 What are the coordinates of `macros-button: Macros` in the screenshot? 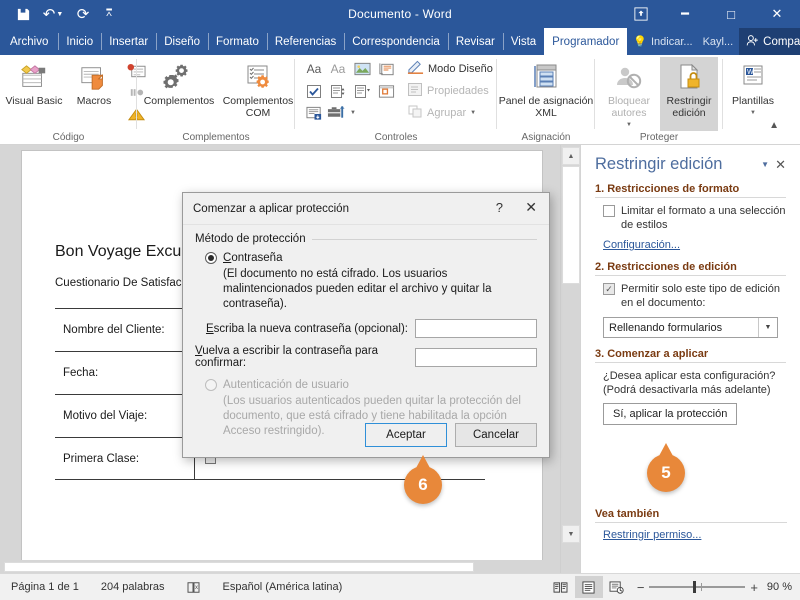 It's located at (94, 91).